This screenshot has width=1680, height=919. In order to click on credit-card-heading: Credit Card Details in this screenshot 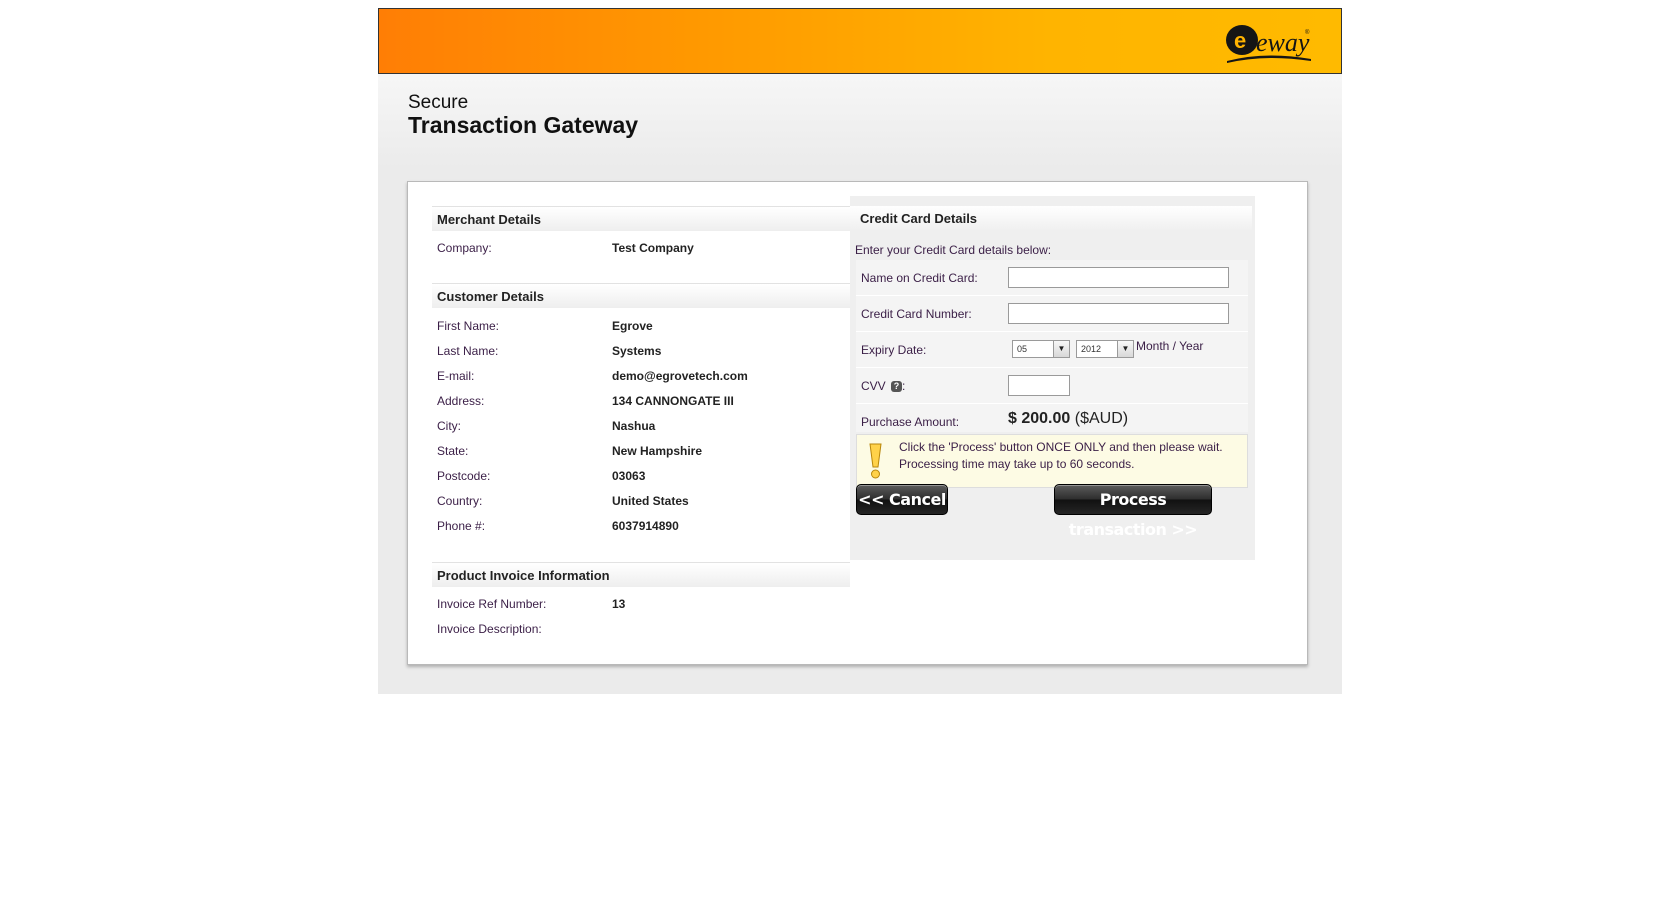, I will do `click(1051, 218)`.